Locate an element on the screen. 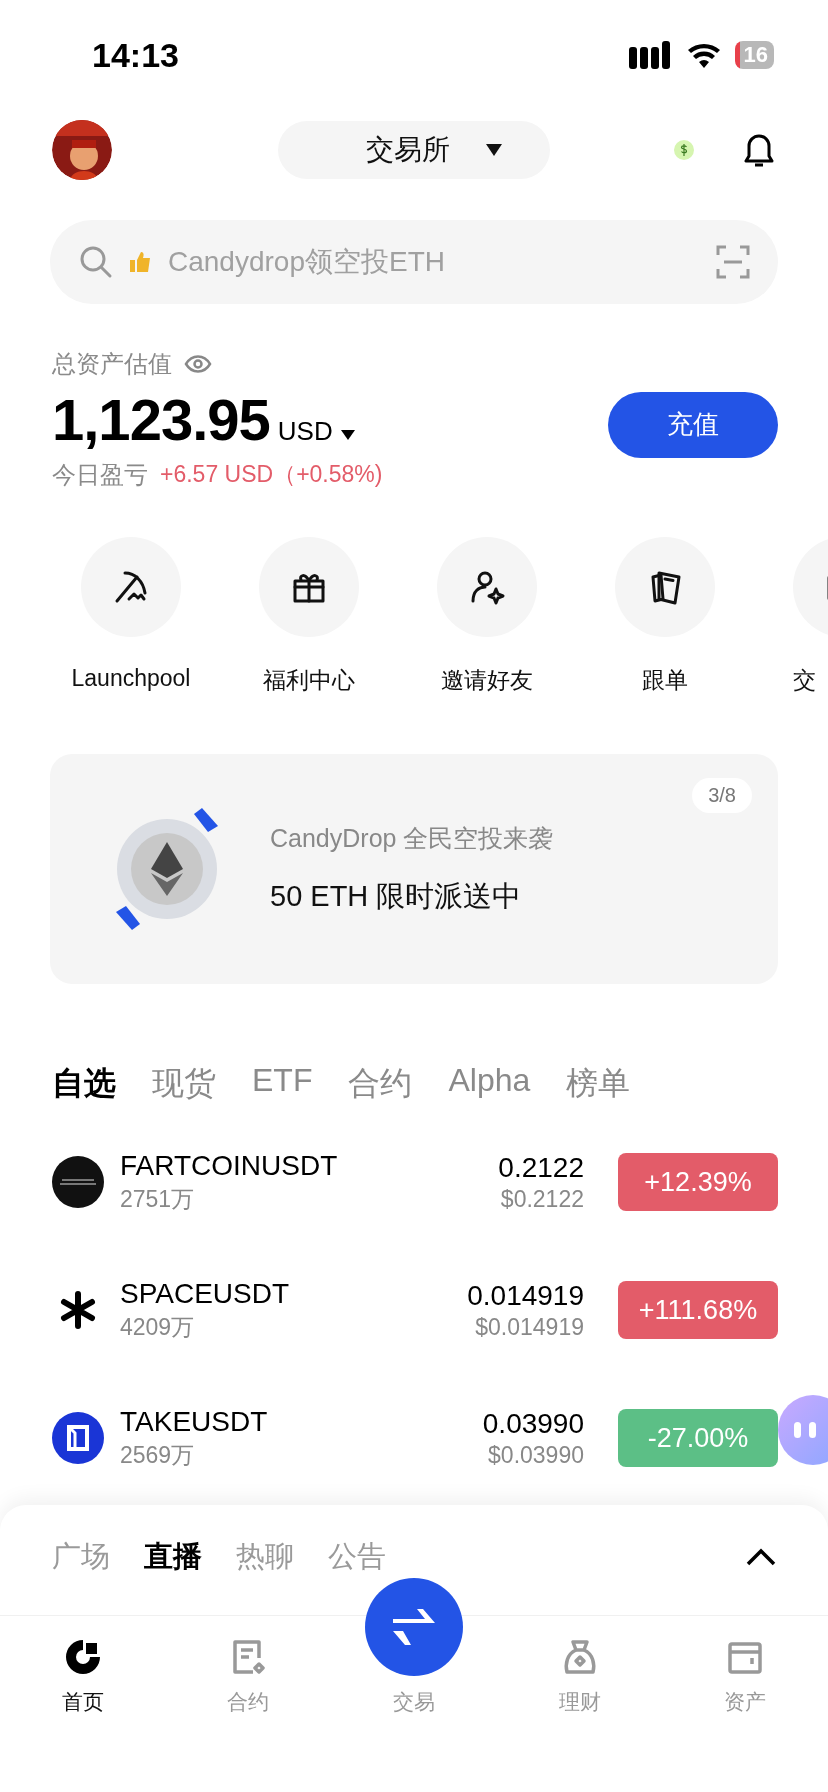 This screenshot has height=1792, width=828. home-icon is located at coordinates (82, 1657).